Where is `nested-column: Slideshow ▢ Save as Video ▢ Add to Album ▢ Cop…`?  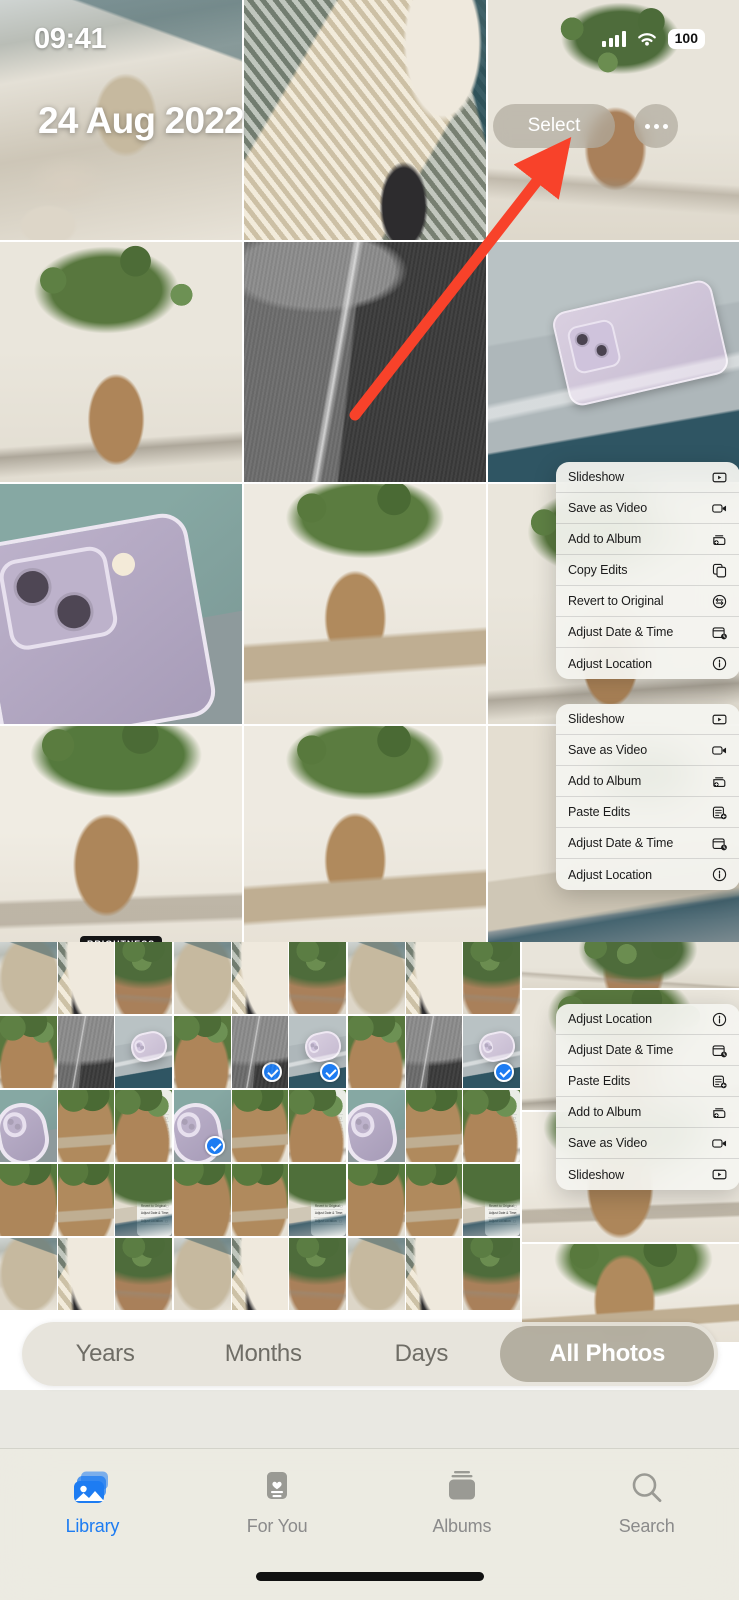 nested-column: Slideshow ▢ Save as Video ▢ Add to Album ▢ Cop… is located at coordinates (434, 1142).